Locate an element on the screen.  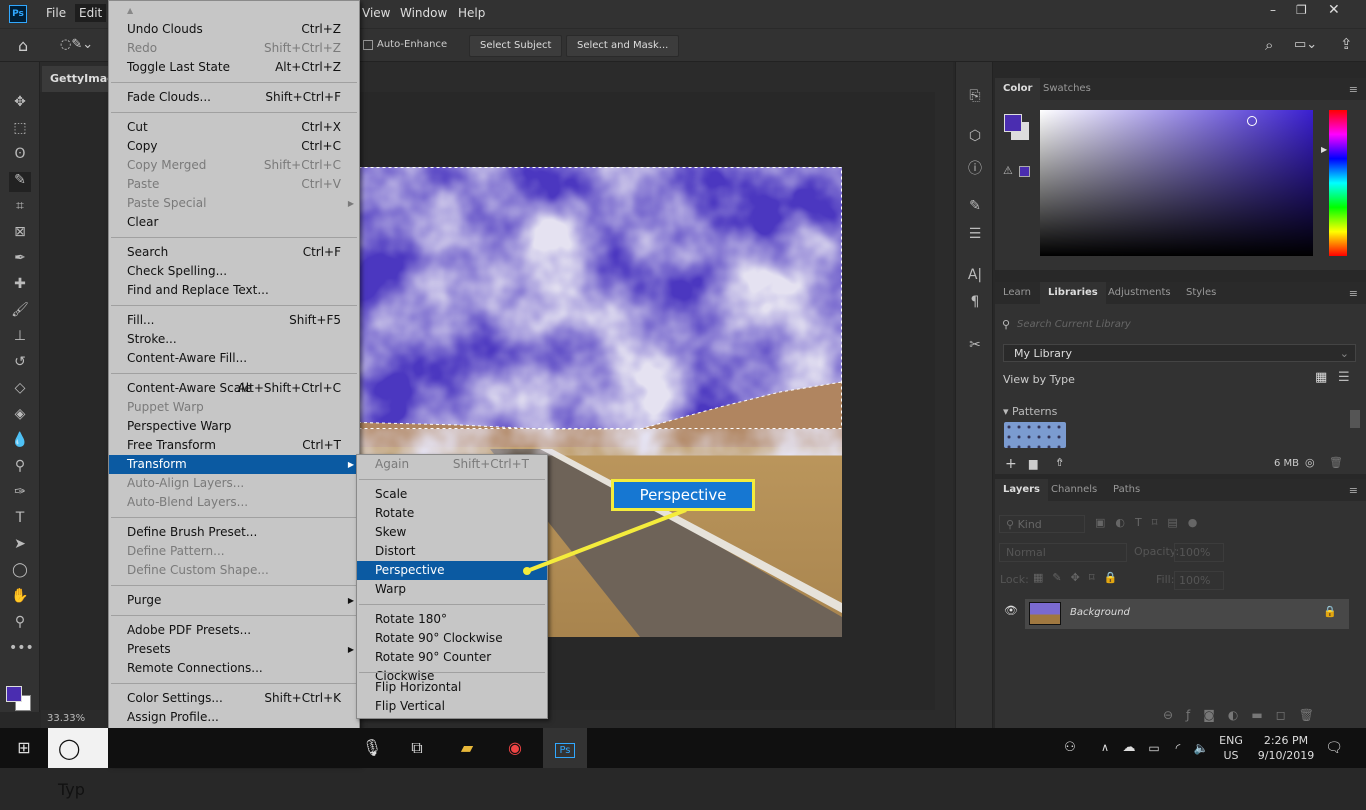
healing-brush-icon: ✚ is located at coordinates (20, 286).